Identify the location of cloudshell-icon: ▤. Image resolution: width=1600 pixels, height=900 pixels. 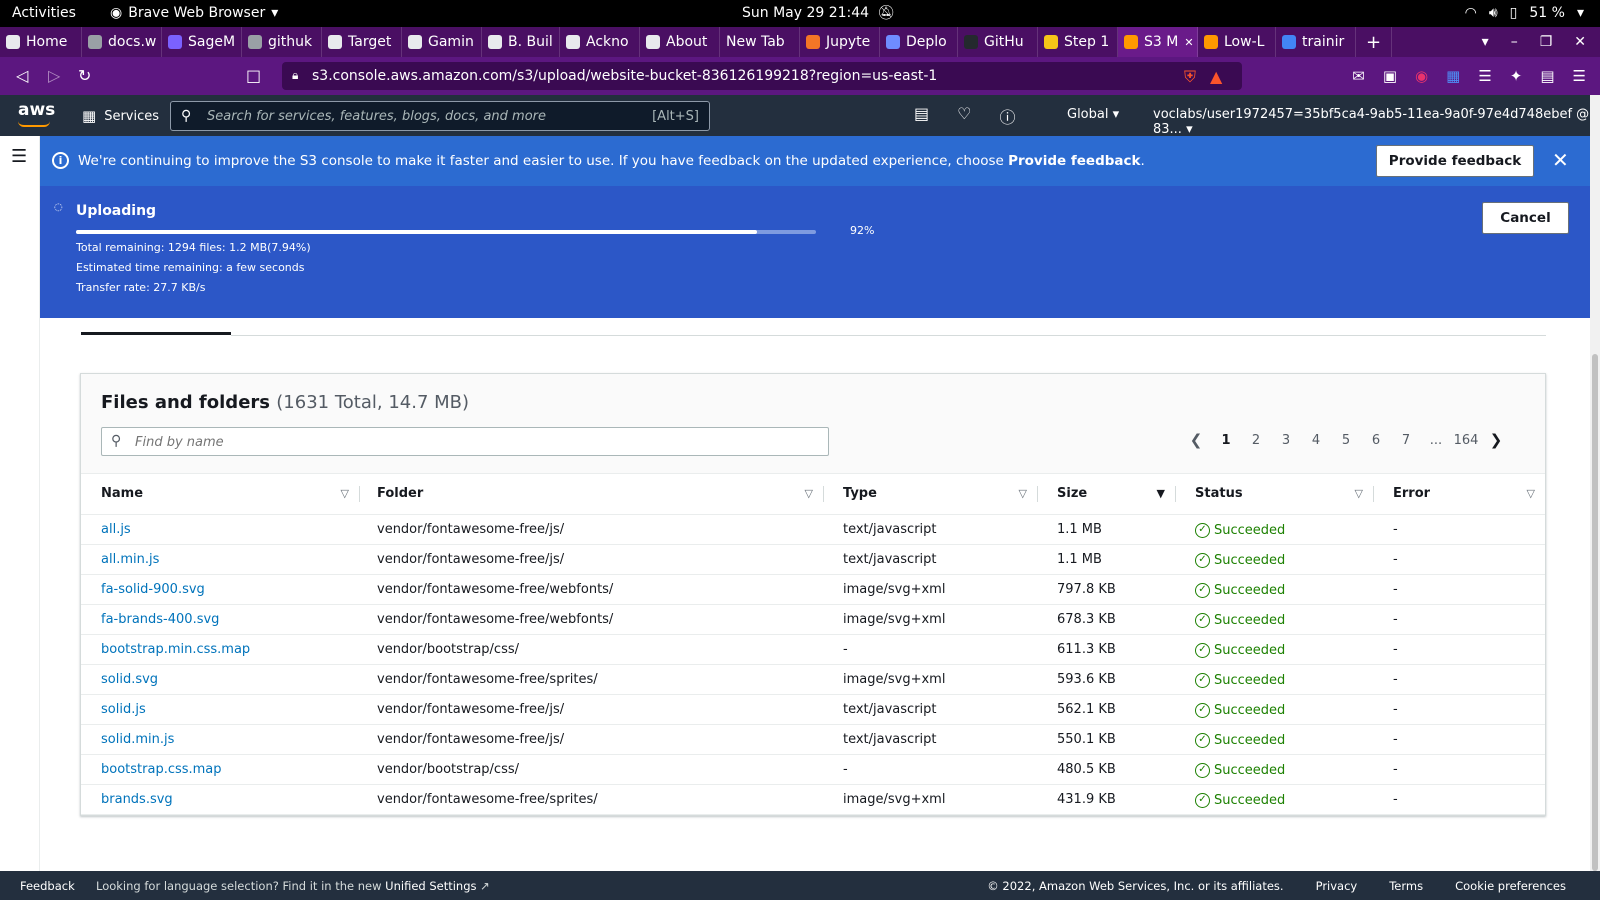
(921, 116).